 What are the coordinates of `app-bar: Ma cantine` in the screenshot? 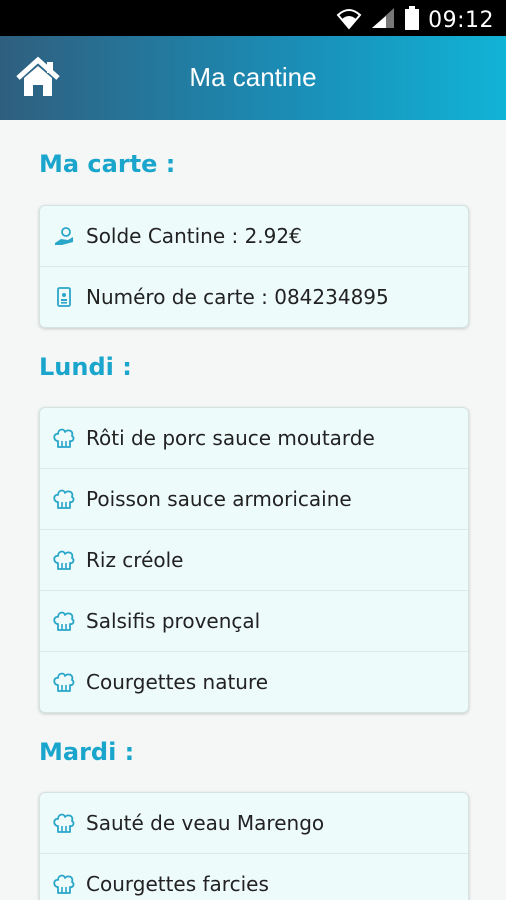 It's located at (253, 78).